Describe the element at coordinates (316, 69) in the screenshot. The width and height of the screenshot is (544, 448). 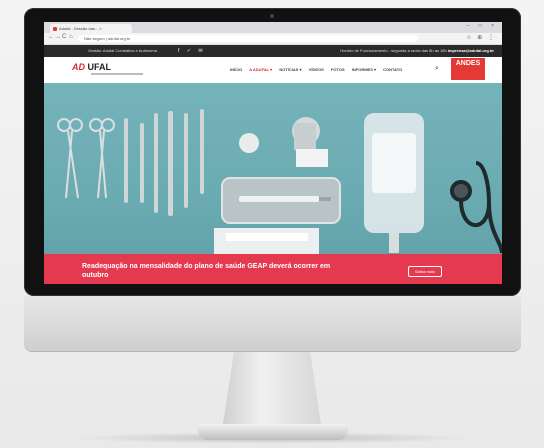
I see `menu-item-videos: VÍDEOS` at that location.